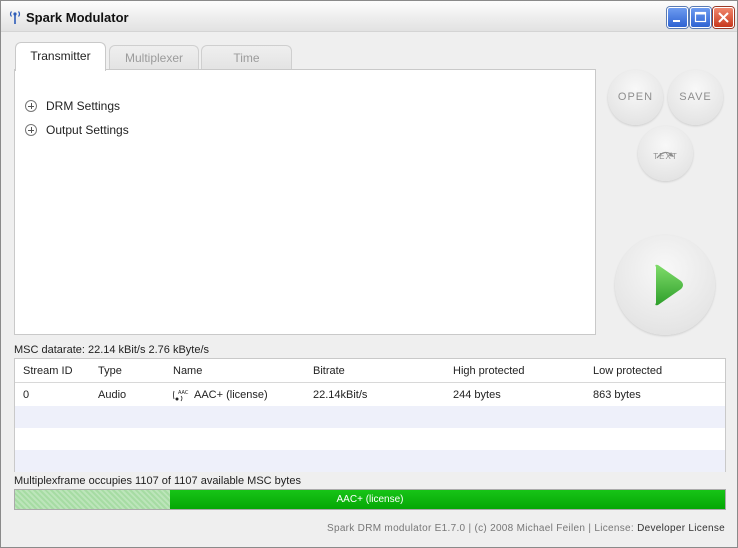 This screenshot has height=548, width=738. What do you see at coordinates (154, 57) in the screenshot?
I see `tab-multiplexer: Multiplexer` at bounding box center [154, 57].